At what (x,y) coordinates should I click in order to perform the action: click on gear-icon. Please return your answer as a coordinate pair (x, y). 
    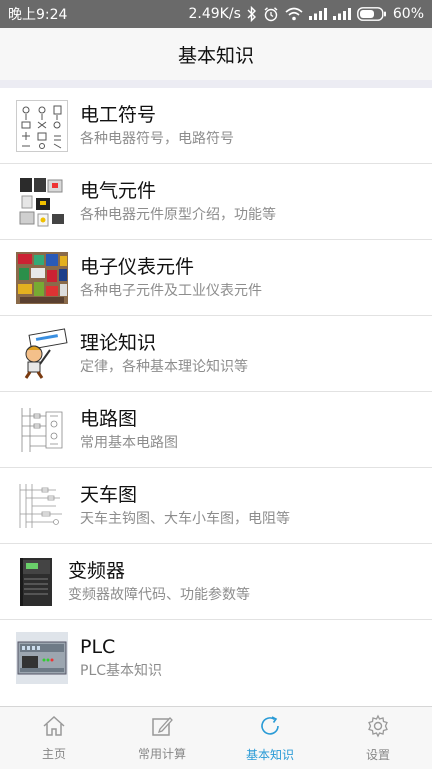
    Looking at the image, I should click on (378, 728).